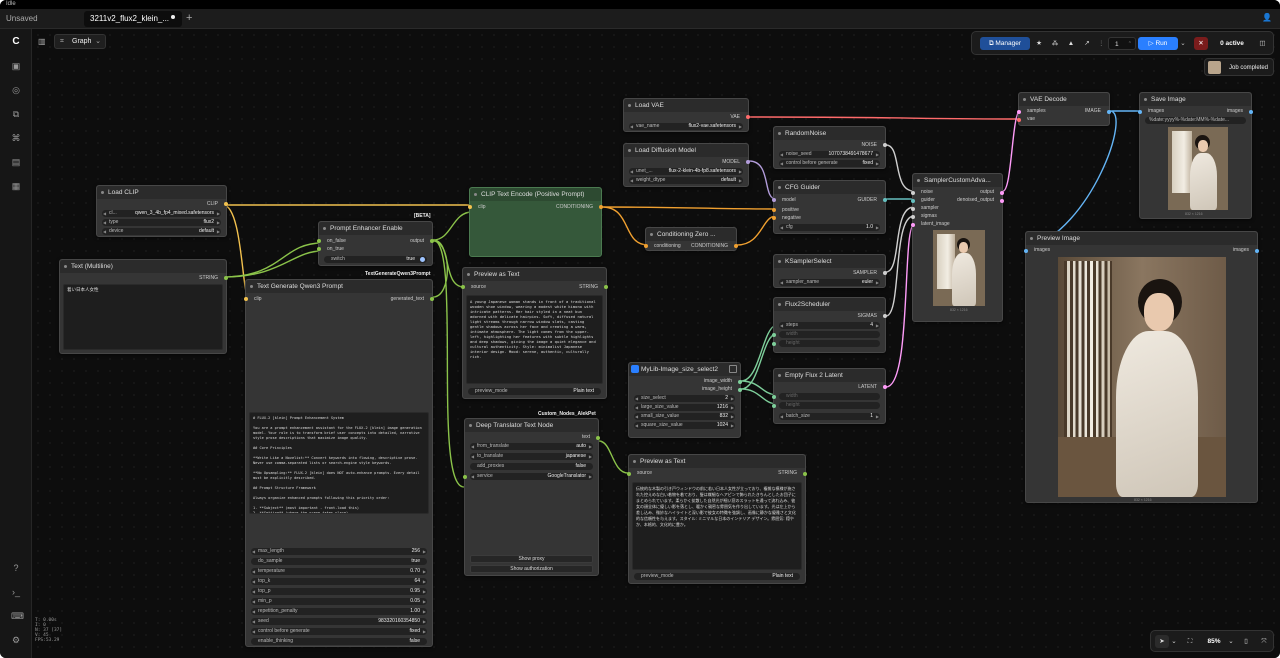 Image resolution: width=1280 pixels, height=658 pixels. I want to click on widget-weight-dtype: weight_dtypedefault, so click(686, 180).